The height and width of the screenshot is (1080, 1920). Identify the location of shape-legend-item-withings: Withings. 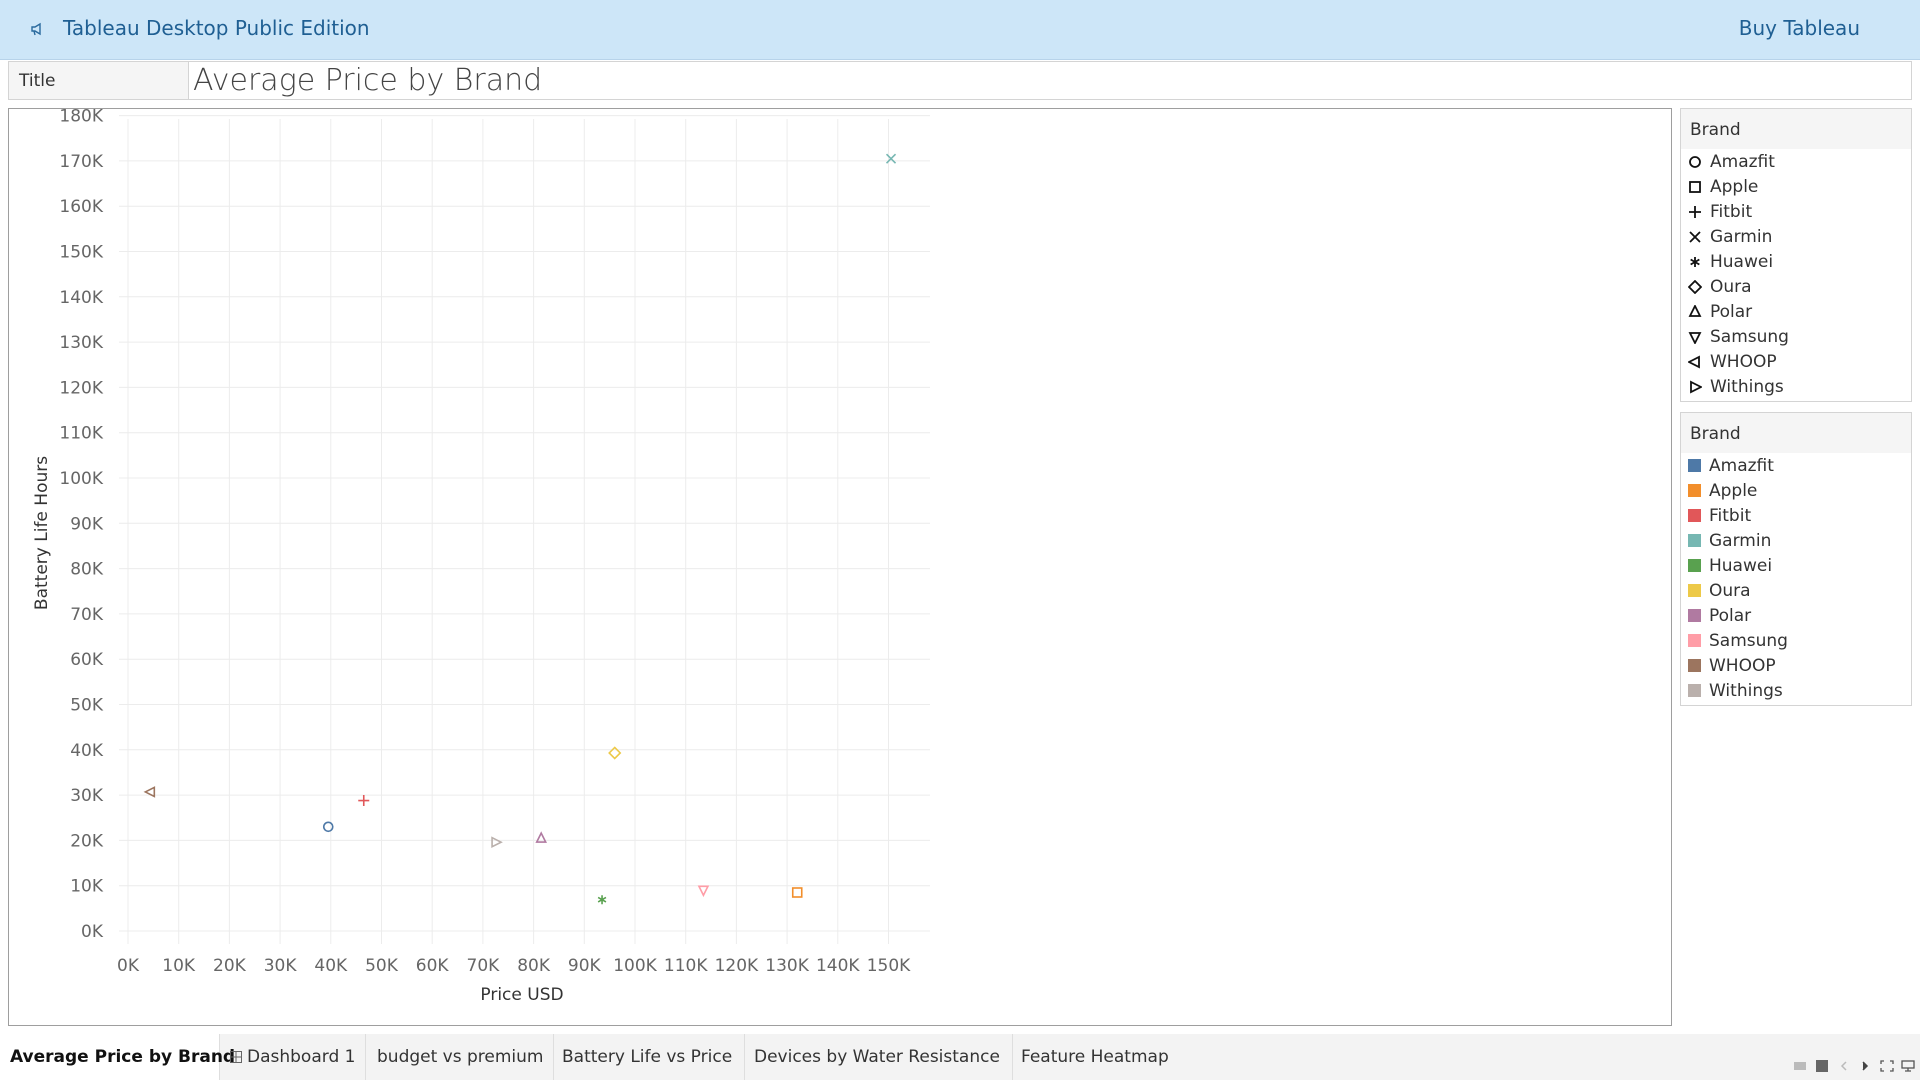
(1796, 386).